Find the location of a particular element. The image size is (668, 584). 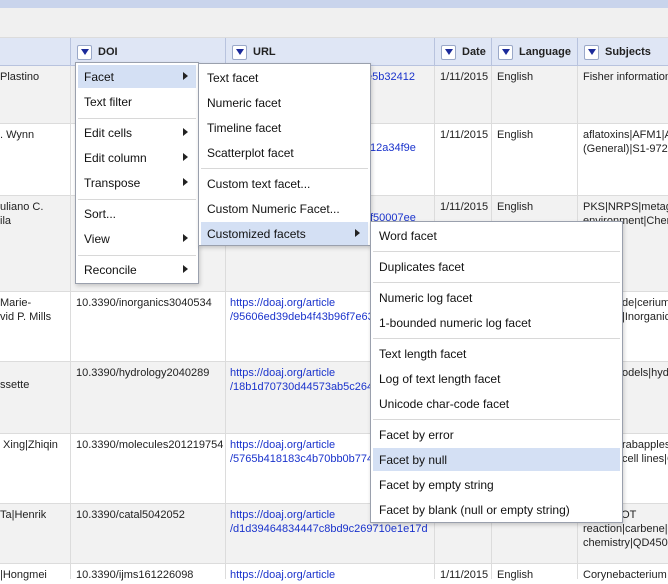

cell-authors: Marie- vid P. Mills is located at coordinates (26, 310).